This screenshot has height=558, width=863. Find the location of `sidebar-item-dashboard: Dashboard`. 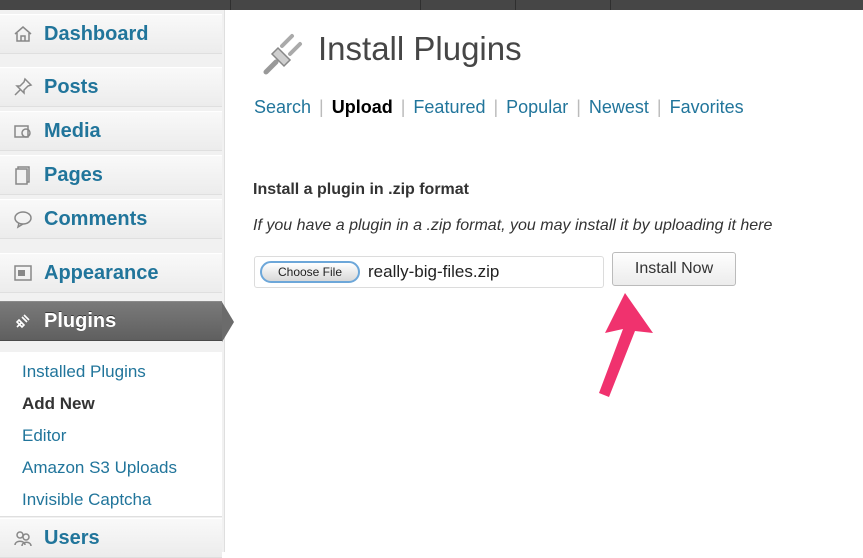

sidebar-item-dashboard: Dashboard is located at coordinates (111, 34).